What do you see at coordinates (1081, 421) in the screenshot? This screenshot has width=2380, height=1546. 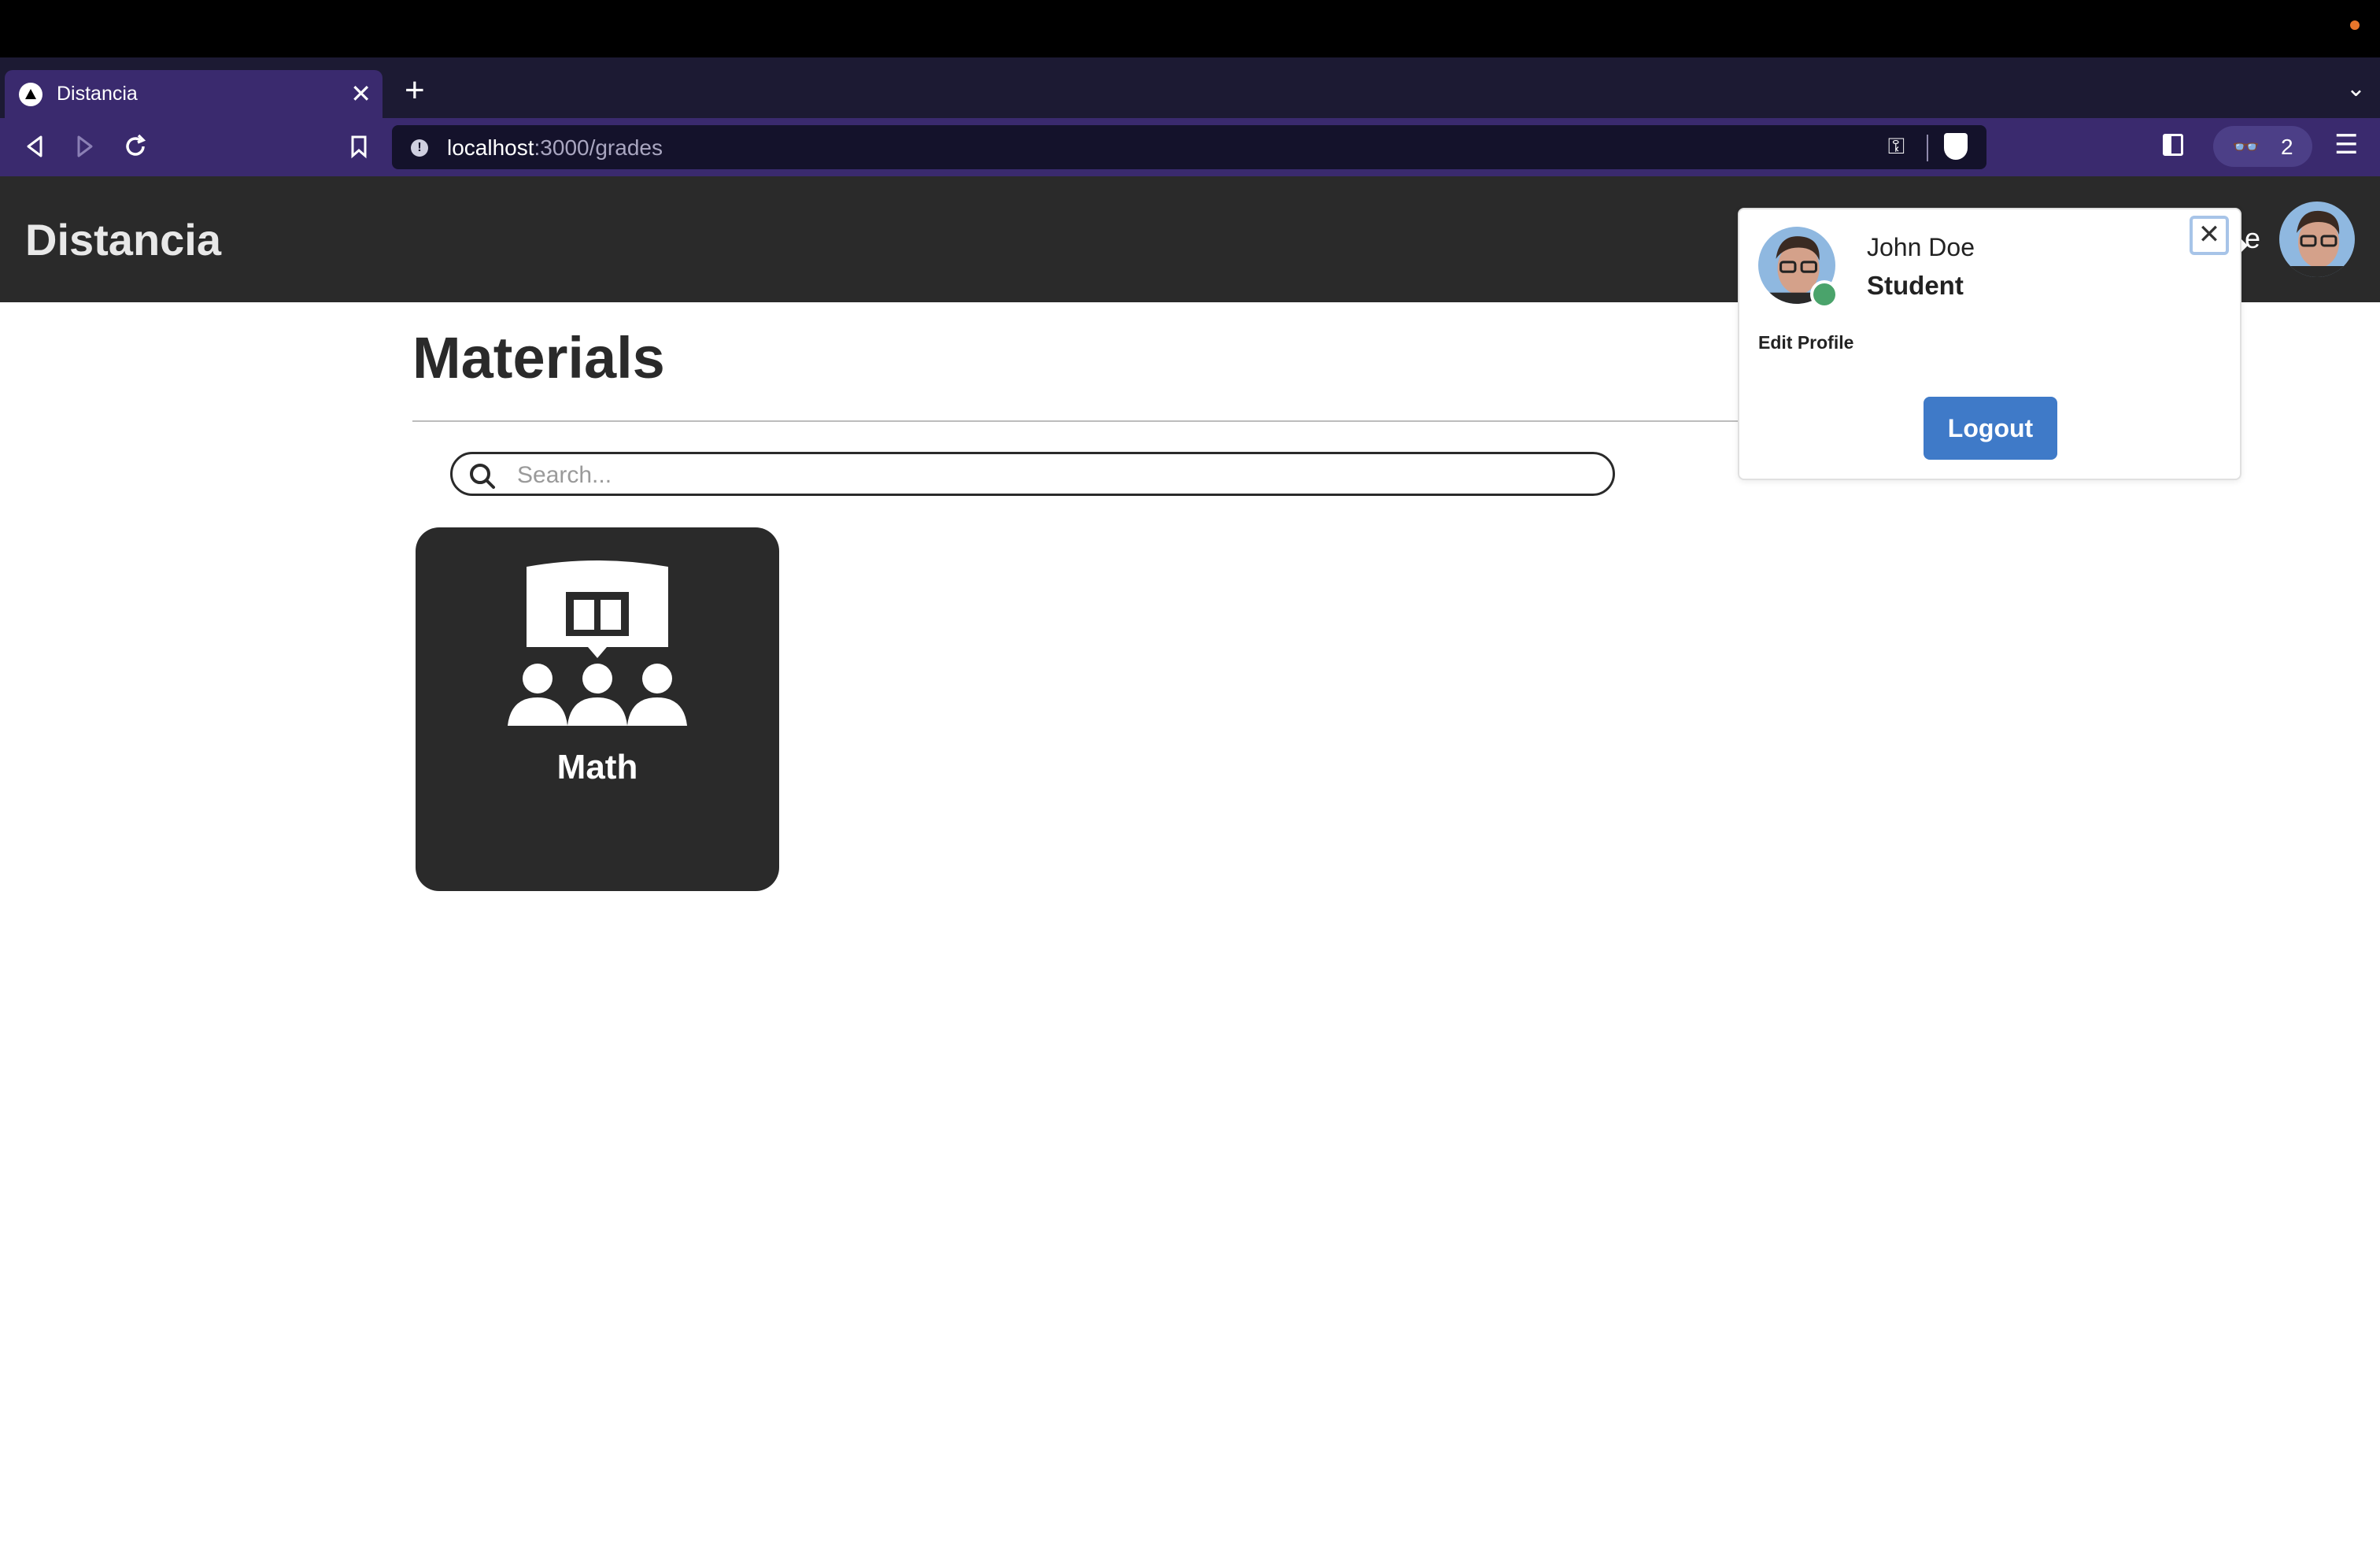 I see `title-divider` at bounding box center [1081, 421].